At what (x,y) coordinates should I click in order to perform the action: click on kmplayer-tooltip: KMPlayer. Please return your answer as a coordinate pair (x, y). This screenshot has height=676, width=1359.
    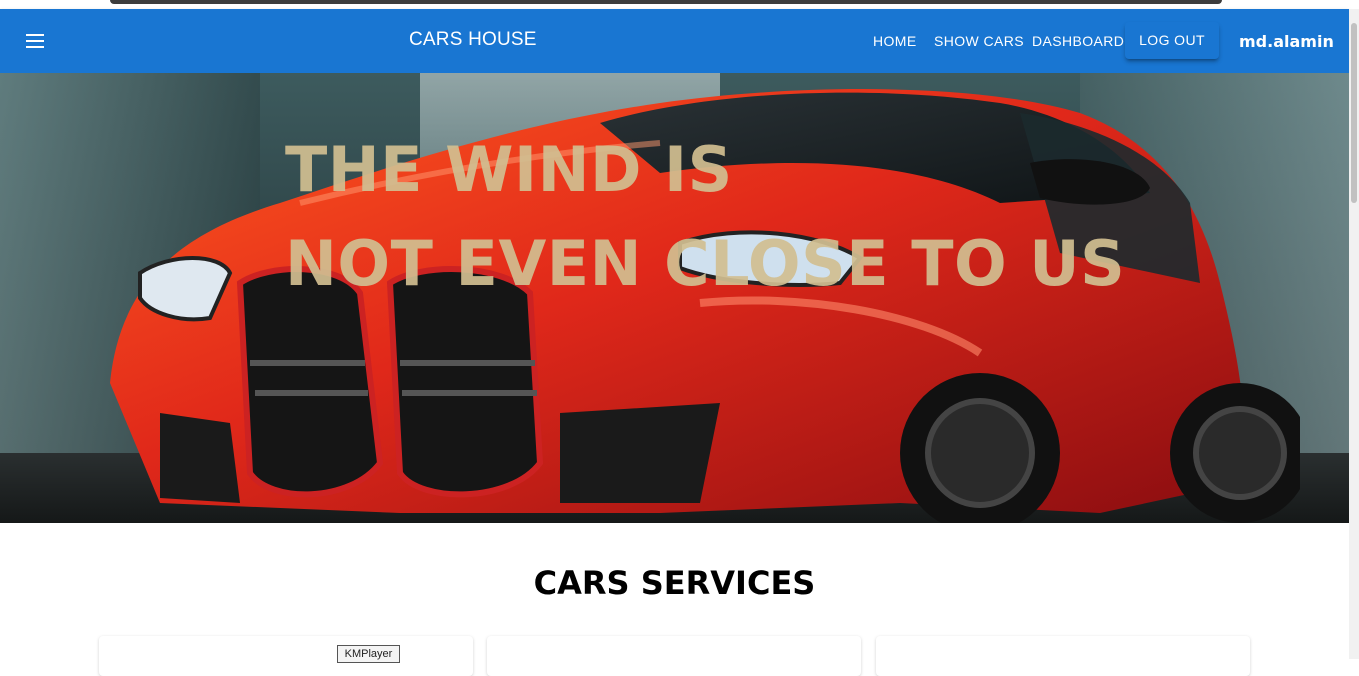
    Looking at the image, I should click on (368, 654).